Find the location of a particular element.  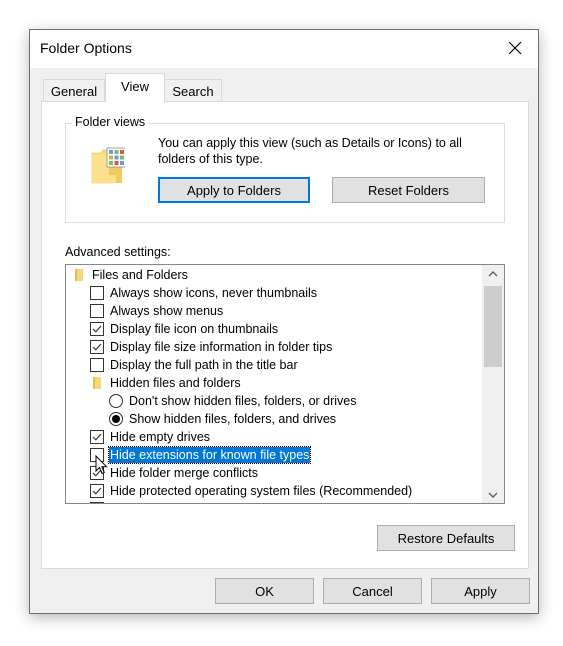

item-label: Hidden files and folders is located at coordinates (175, 383).